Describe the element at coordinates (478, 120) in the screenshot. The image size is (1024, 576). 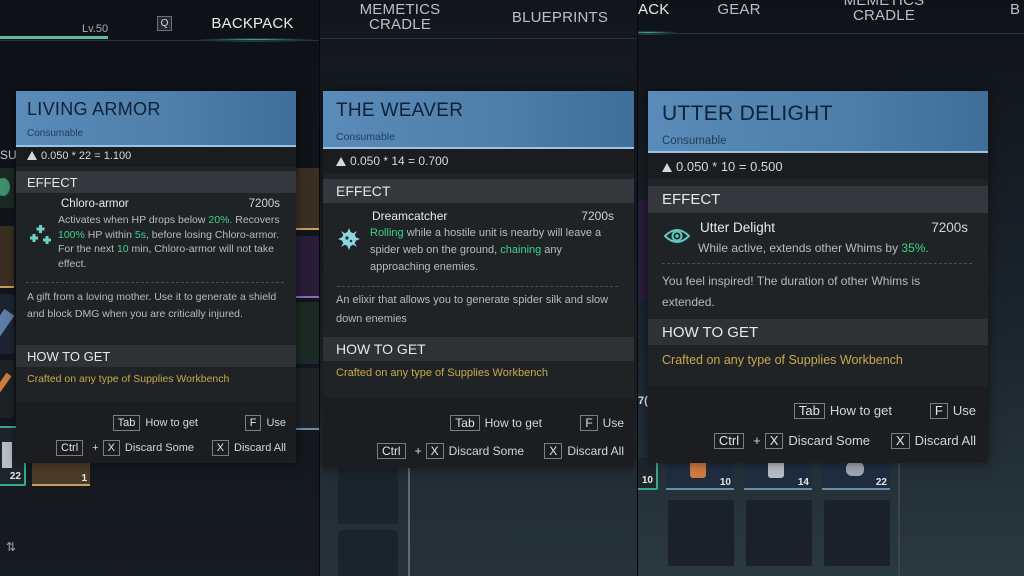
I see `tooltip-header: THE WEAVER Consumable` at that location.